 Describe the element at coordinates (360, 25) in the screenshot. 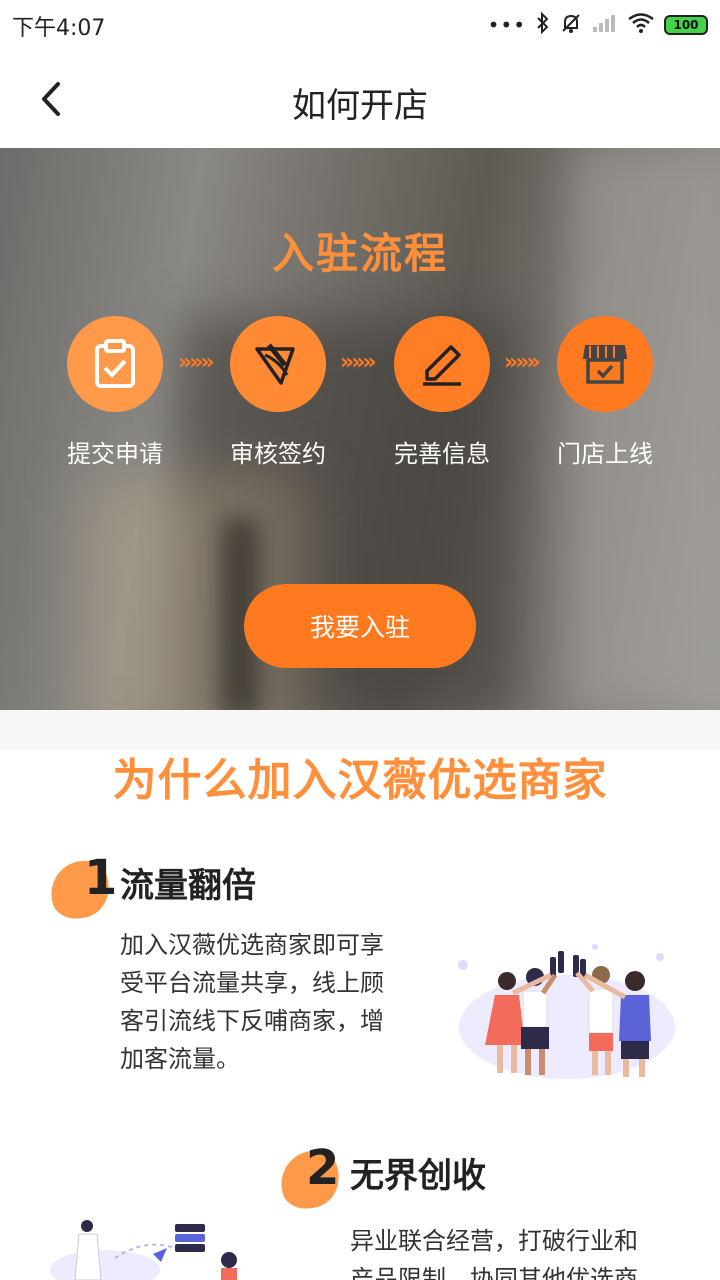

I see `status-bar: 下午4:07 ••• 100` at that location.